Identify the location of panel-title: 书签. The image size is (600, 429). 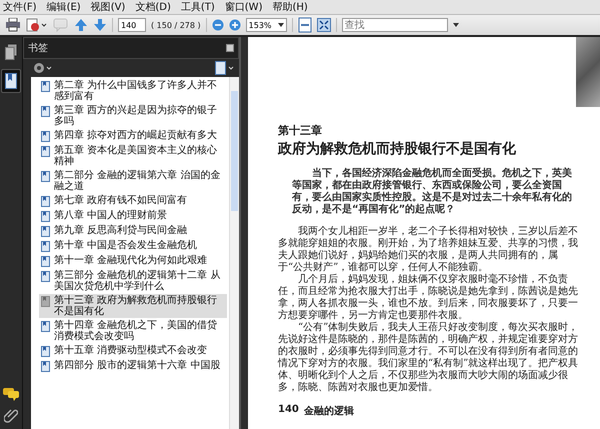
(38, 48).